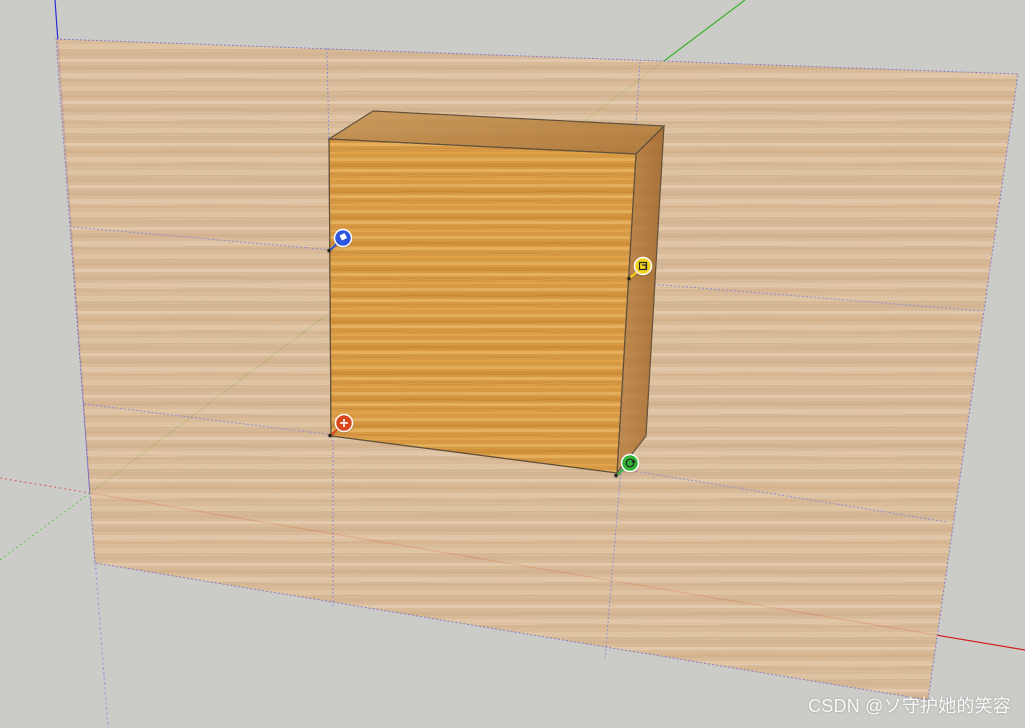  I want to click on yellow-pin-anchor, so click(629, 278).